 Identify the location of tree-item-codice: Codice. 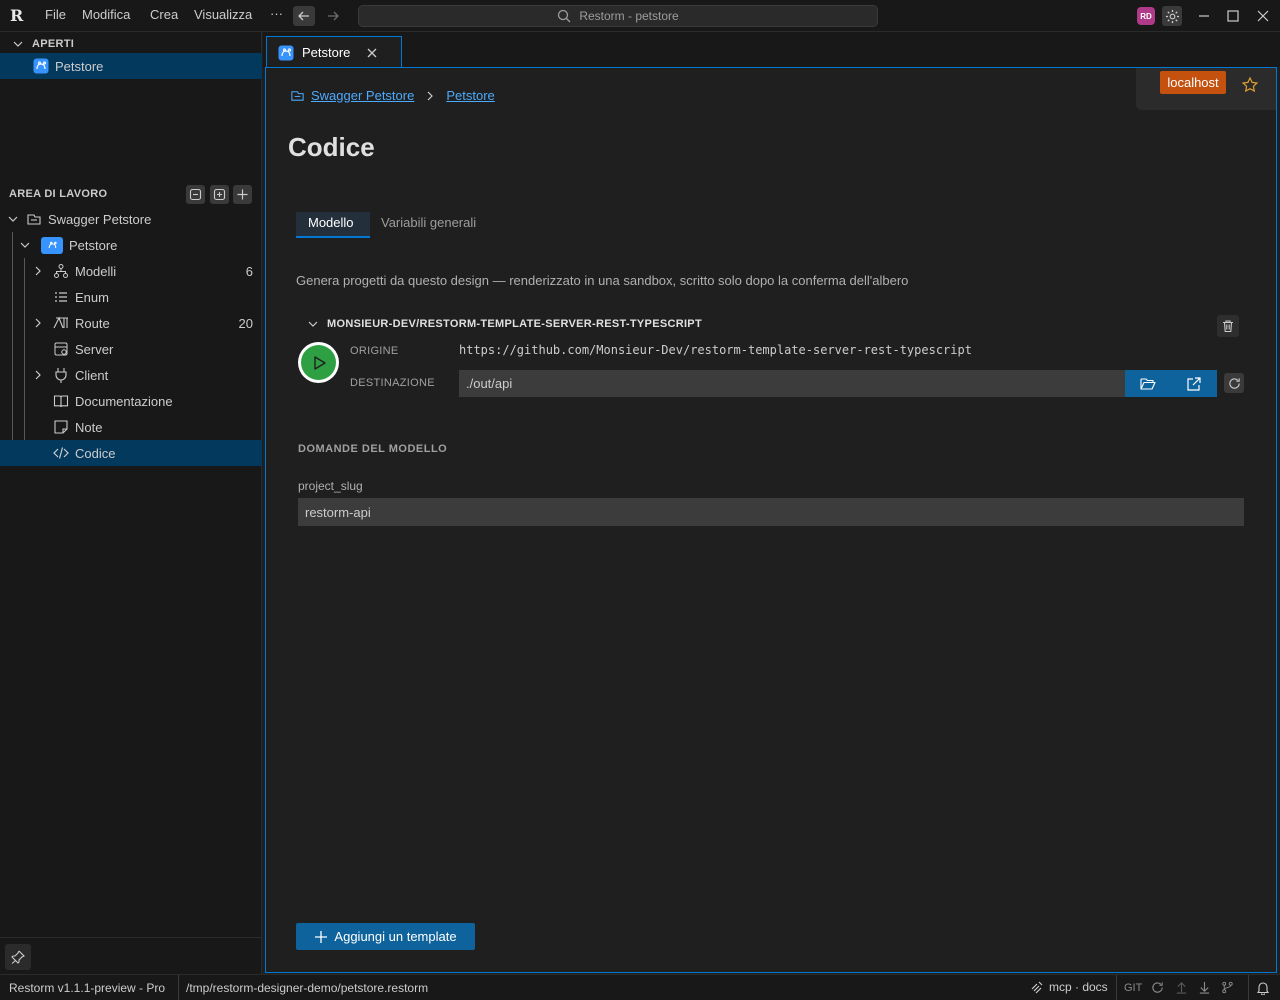
(131, 453).